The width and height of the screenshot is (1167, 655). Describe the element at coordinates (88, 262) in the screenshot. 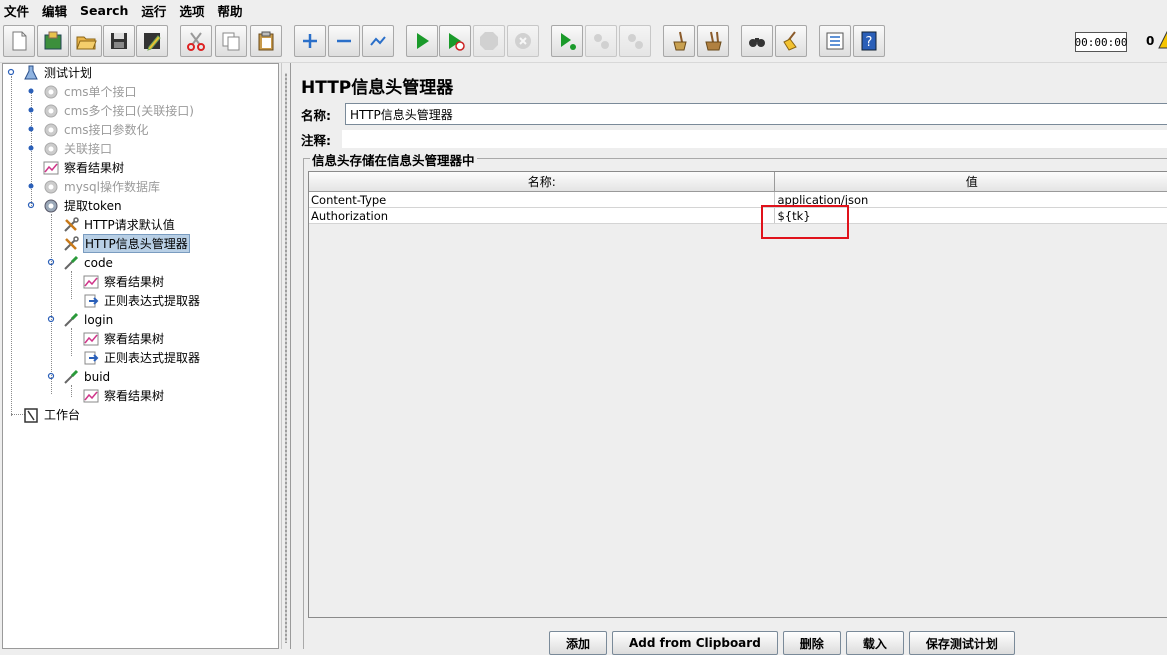

I see `tree-node-sampler: code` at that location.